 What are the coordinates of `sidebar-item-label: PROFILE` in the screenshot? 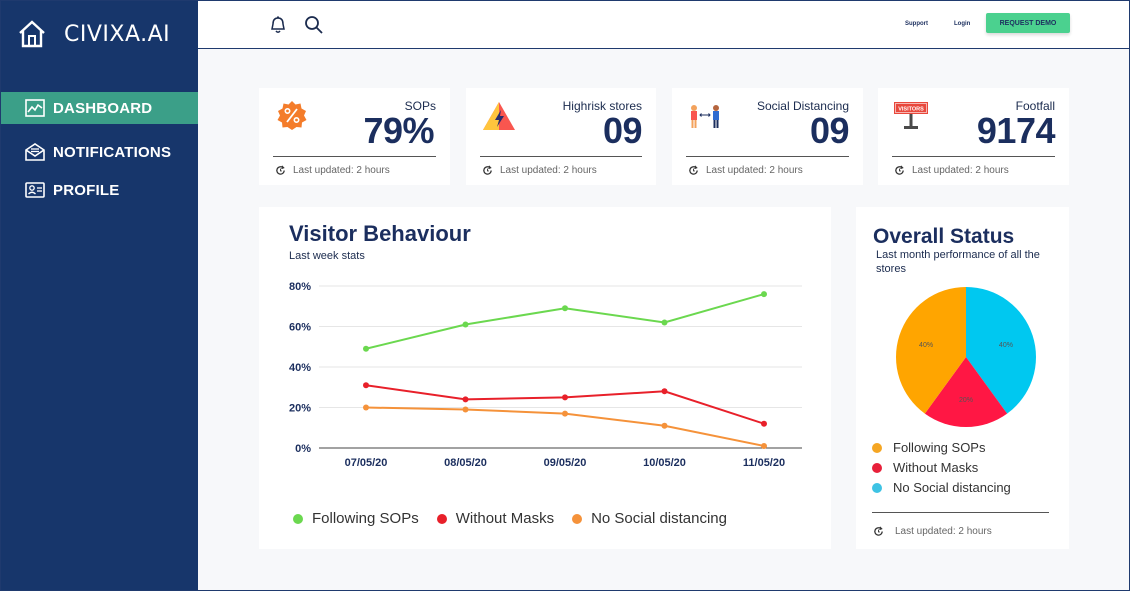 It's located at (86, 190).